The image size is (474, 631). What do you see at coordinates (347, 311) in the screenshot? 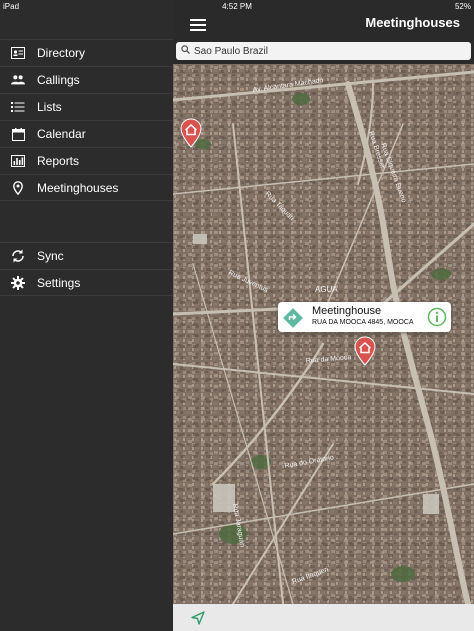
I see `callout-title: Meetinghouse` at bounding box center [347, 311].